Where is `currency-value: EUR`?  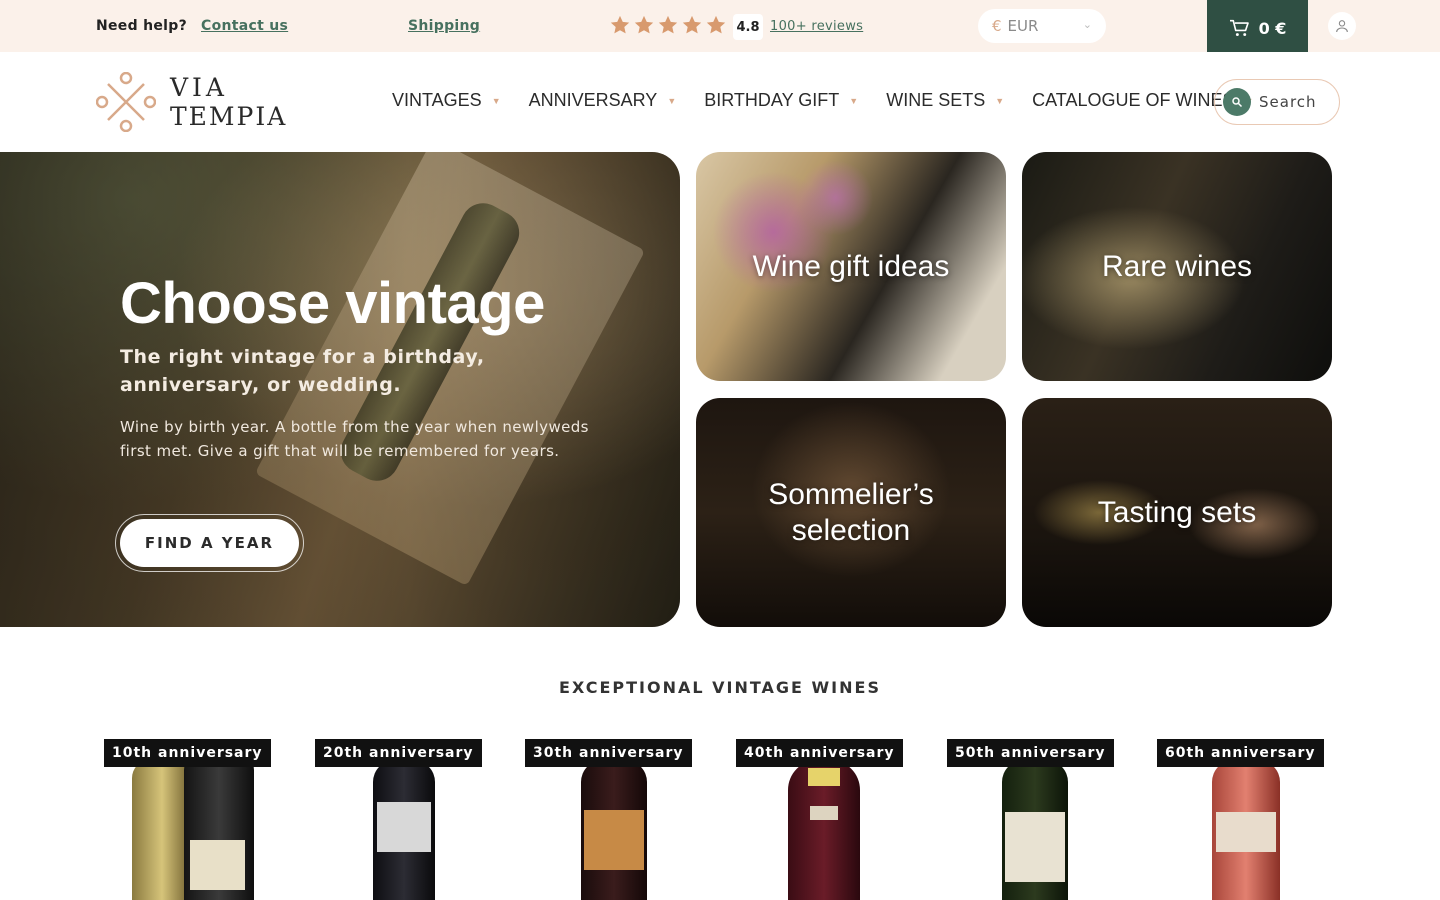
currency-value: EUR is located at coordinates (1023, 26).